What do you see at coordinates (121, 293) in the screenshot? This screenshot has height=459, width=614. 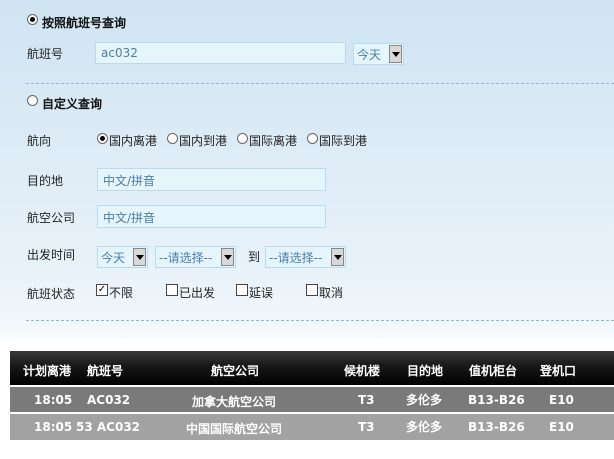 I see `status-option-label: 不限` at bounding box center [121, 293].